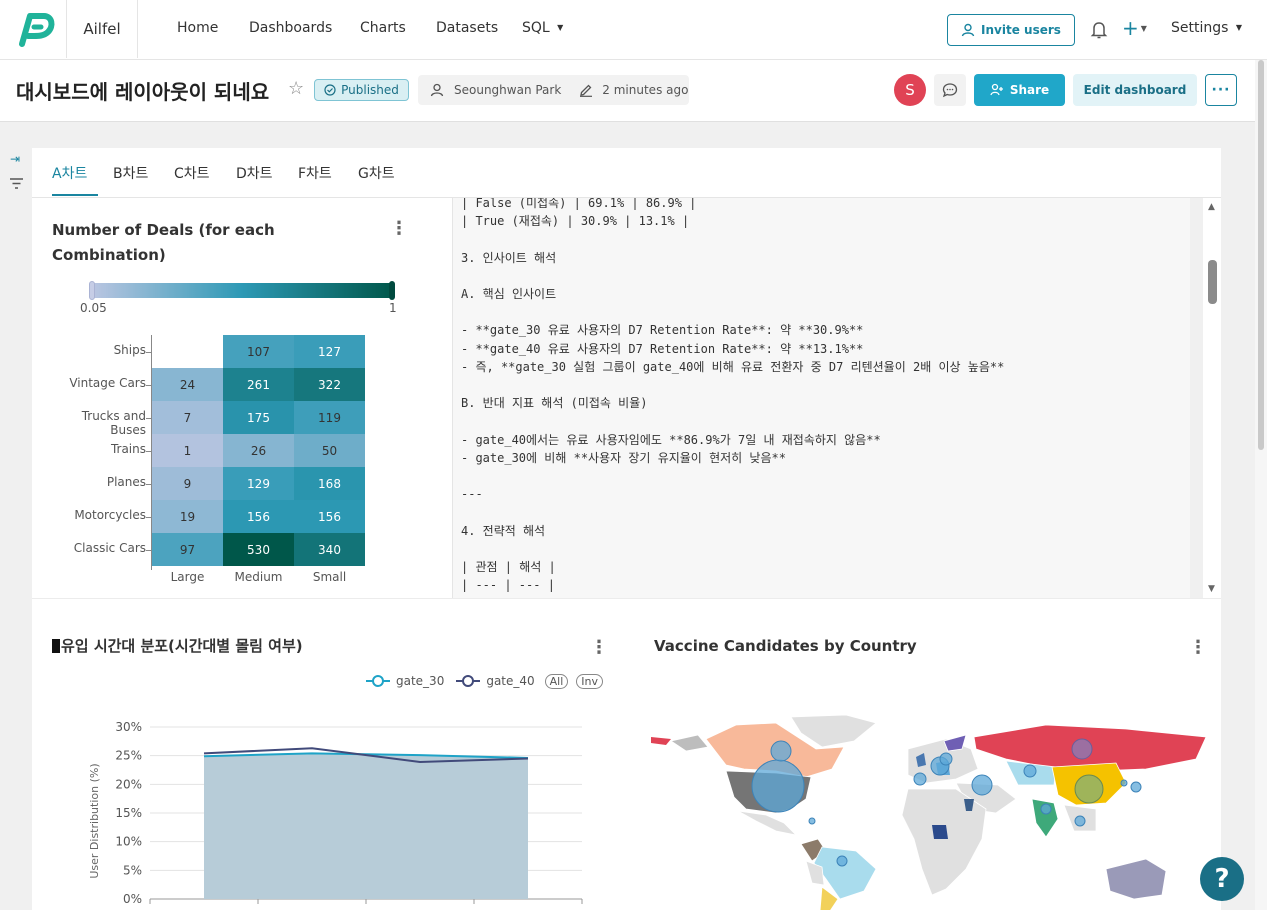 The height and width of the screenshot is (910, 1267). I want to click on map-region-nigeria, so click(940, 832).